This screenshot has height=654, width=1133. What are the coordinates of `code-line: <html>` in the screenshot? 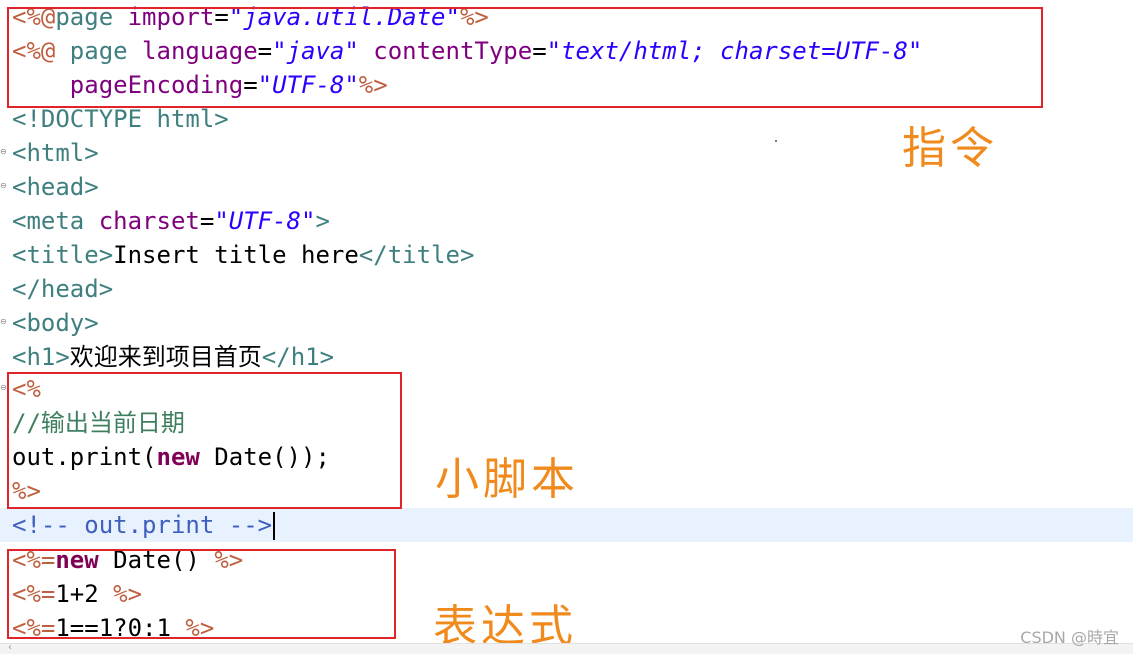 It's located at (55, 153).